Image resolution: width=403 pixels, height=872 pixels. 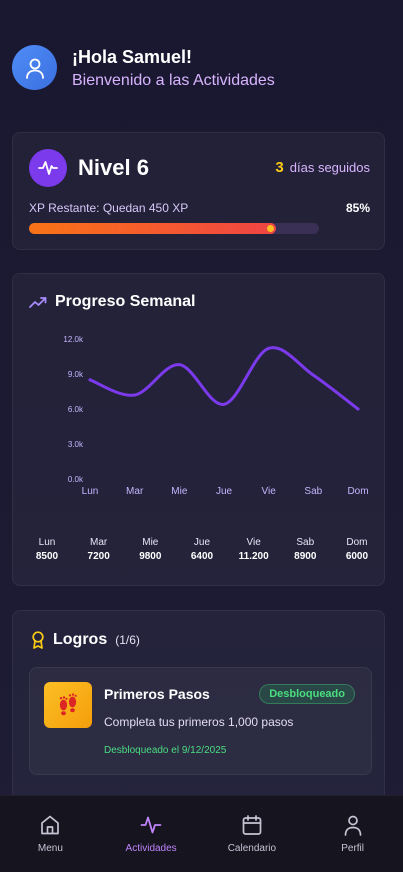 I want to click on x-tick-label: Jue, so click(x=224, y=491).